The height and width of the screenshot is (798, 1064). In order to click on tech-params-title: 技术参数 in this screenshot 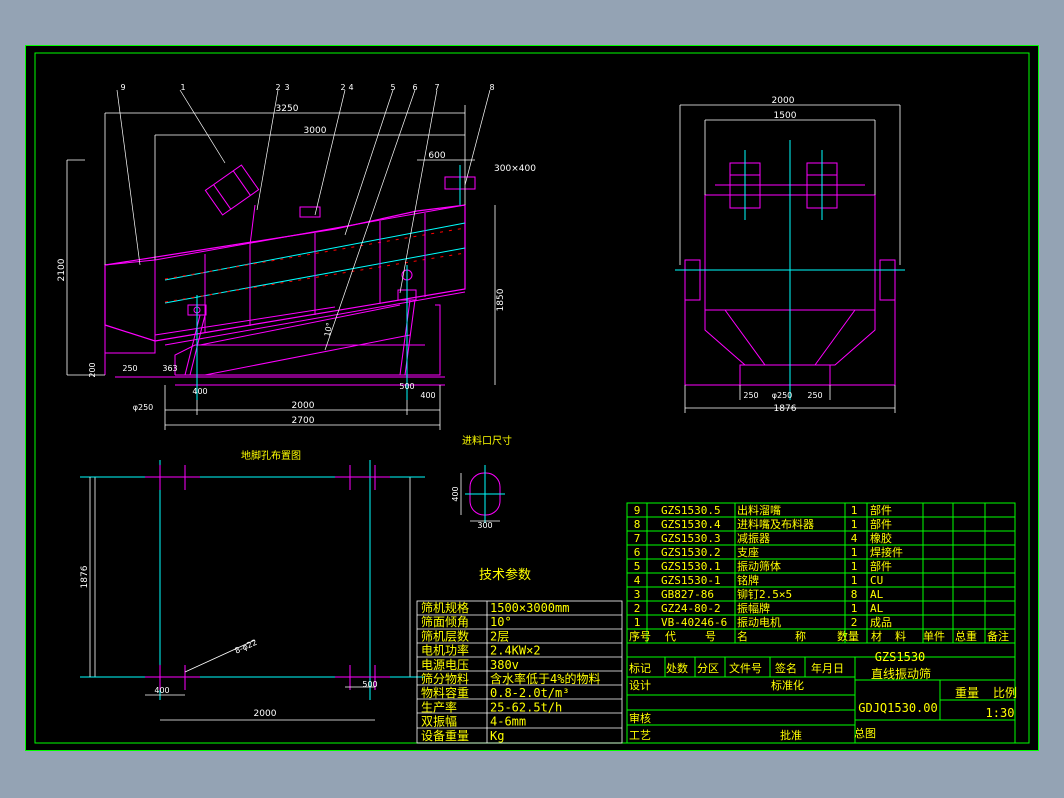, I will do `click(505, 575)`.